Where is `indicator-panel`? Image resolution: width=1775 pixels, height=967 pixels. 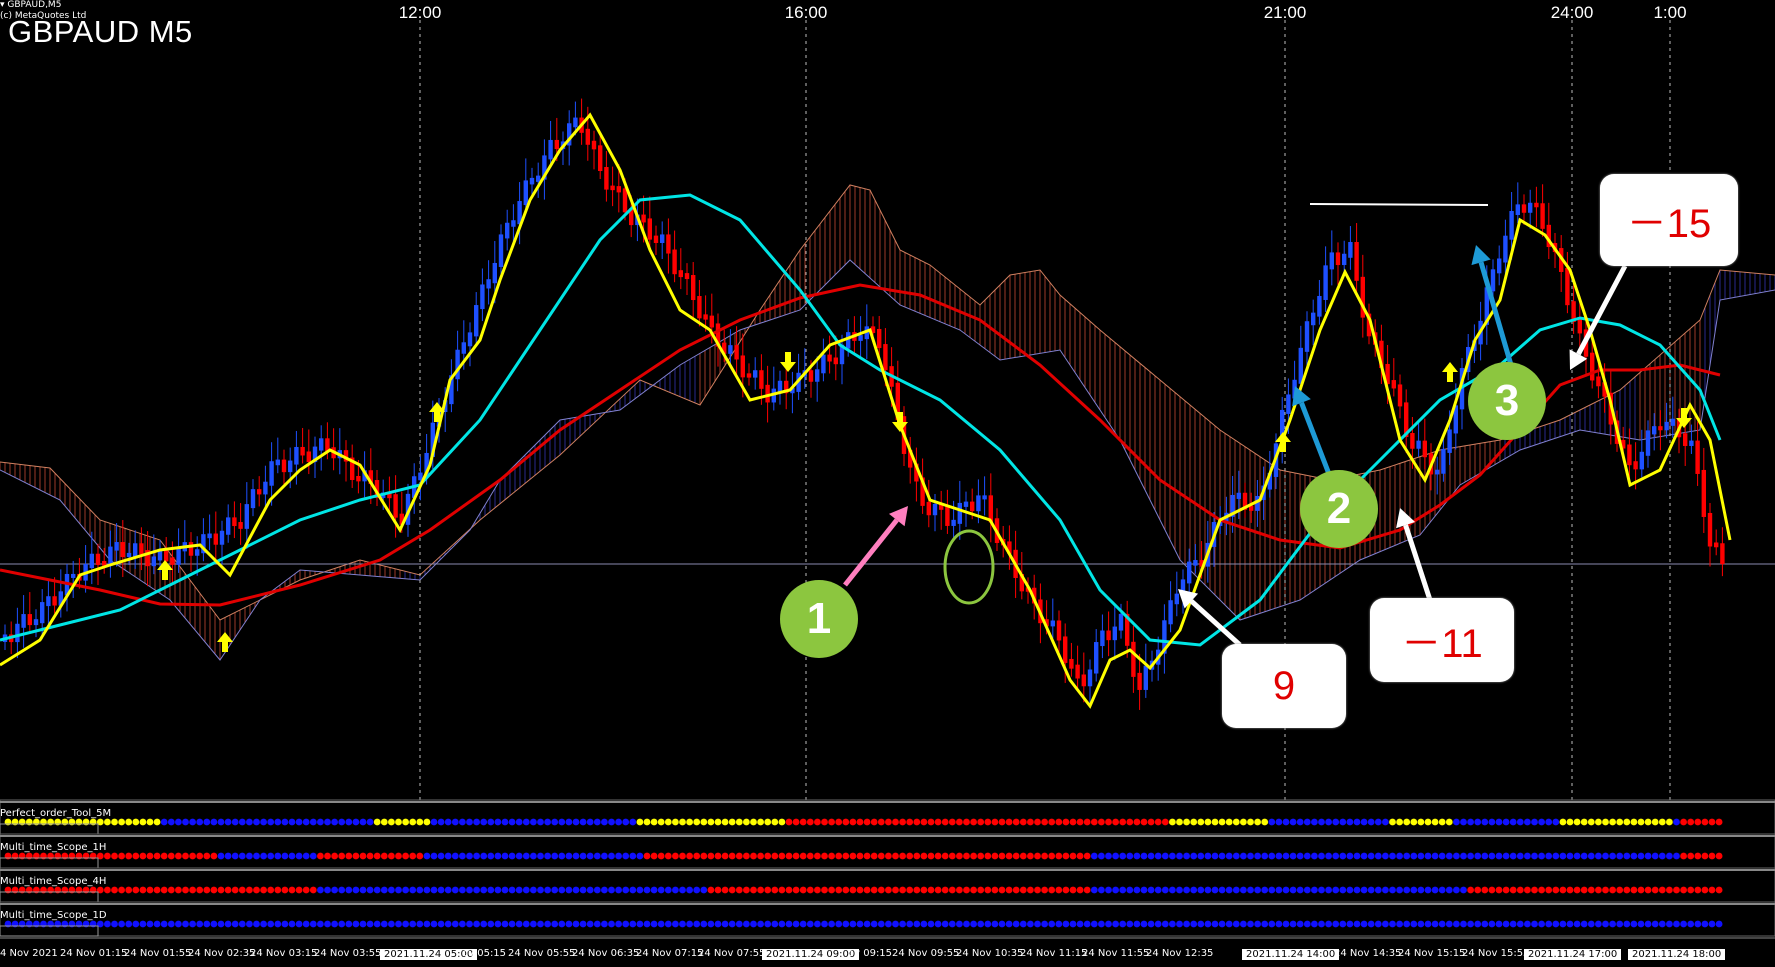 indicator-panel is located at coordinates (887, 817).